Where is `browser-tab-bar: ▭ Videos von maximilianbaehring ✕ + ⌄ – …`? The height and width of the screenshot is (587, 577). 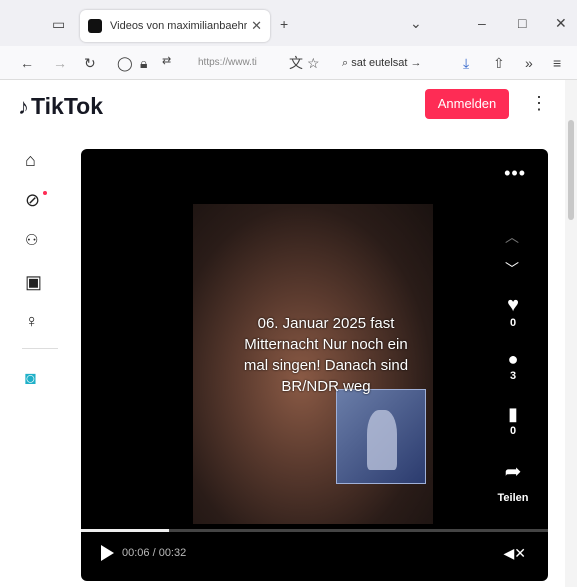 browser-tab-bar: ▭ Videos von maximilianbaehring ✕ + ⌄ – … is located at coordinates (288, 23).